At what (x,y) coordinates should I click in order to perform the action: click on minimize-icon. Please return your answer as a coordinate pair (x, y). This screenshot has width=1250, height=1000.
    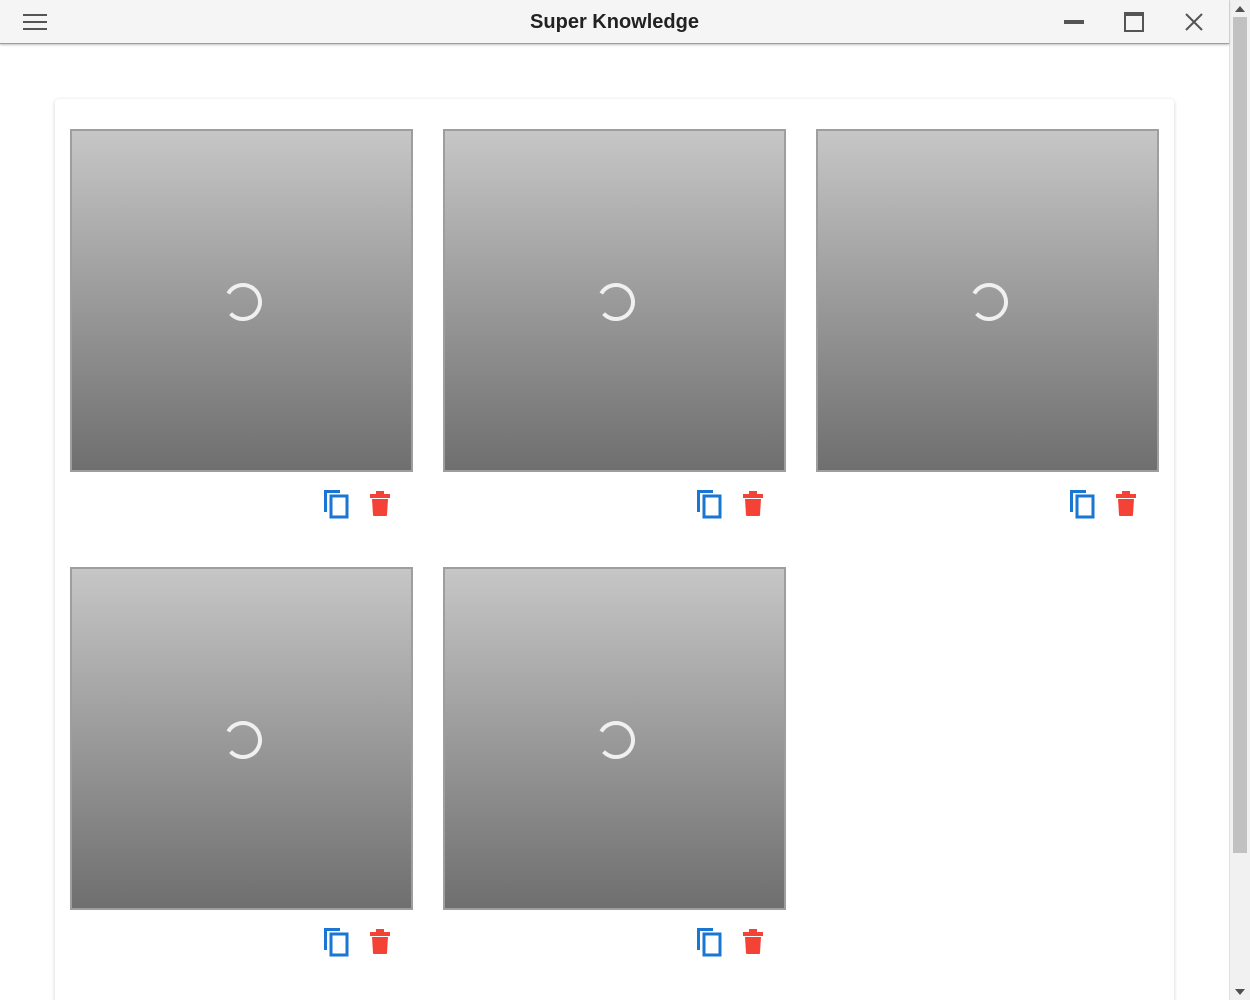
    Looking at the image, I should click on (1074, 22).